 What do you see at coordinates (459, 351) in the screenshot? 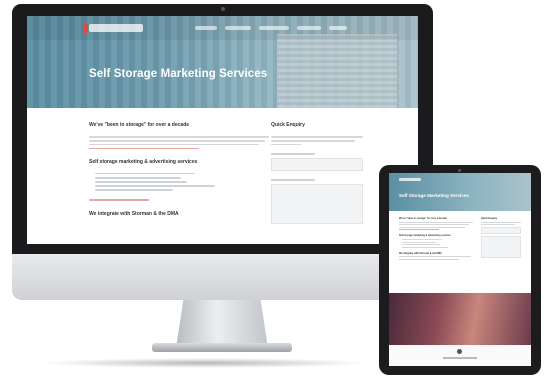
I see `footer-logo-icon` at bounding box center [459, 351].